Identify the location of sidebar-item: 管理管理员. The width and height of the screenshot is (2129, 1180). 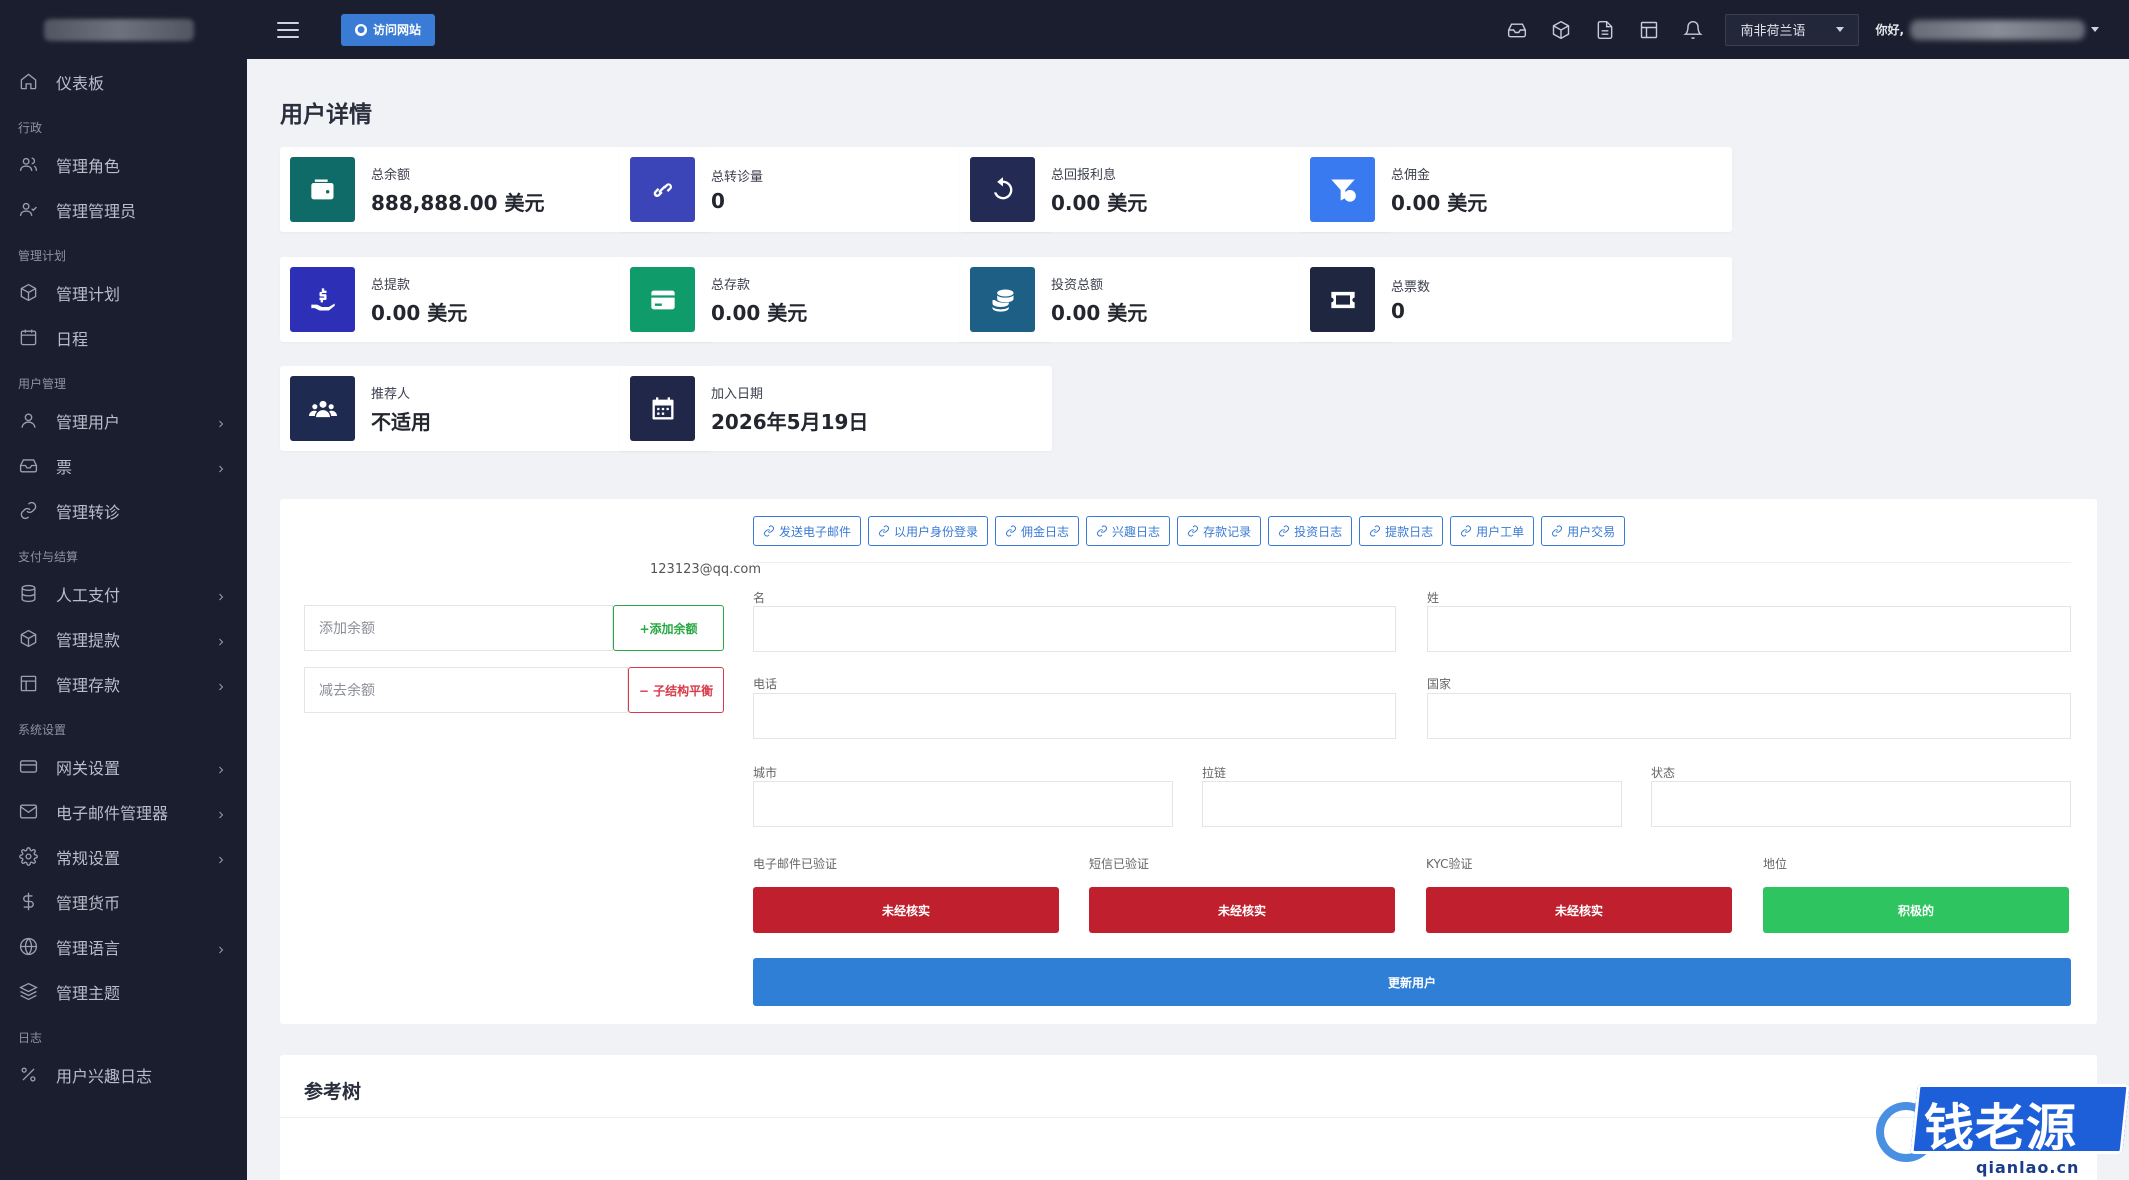
(123, 209).